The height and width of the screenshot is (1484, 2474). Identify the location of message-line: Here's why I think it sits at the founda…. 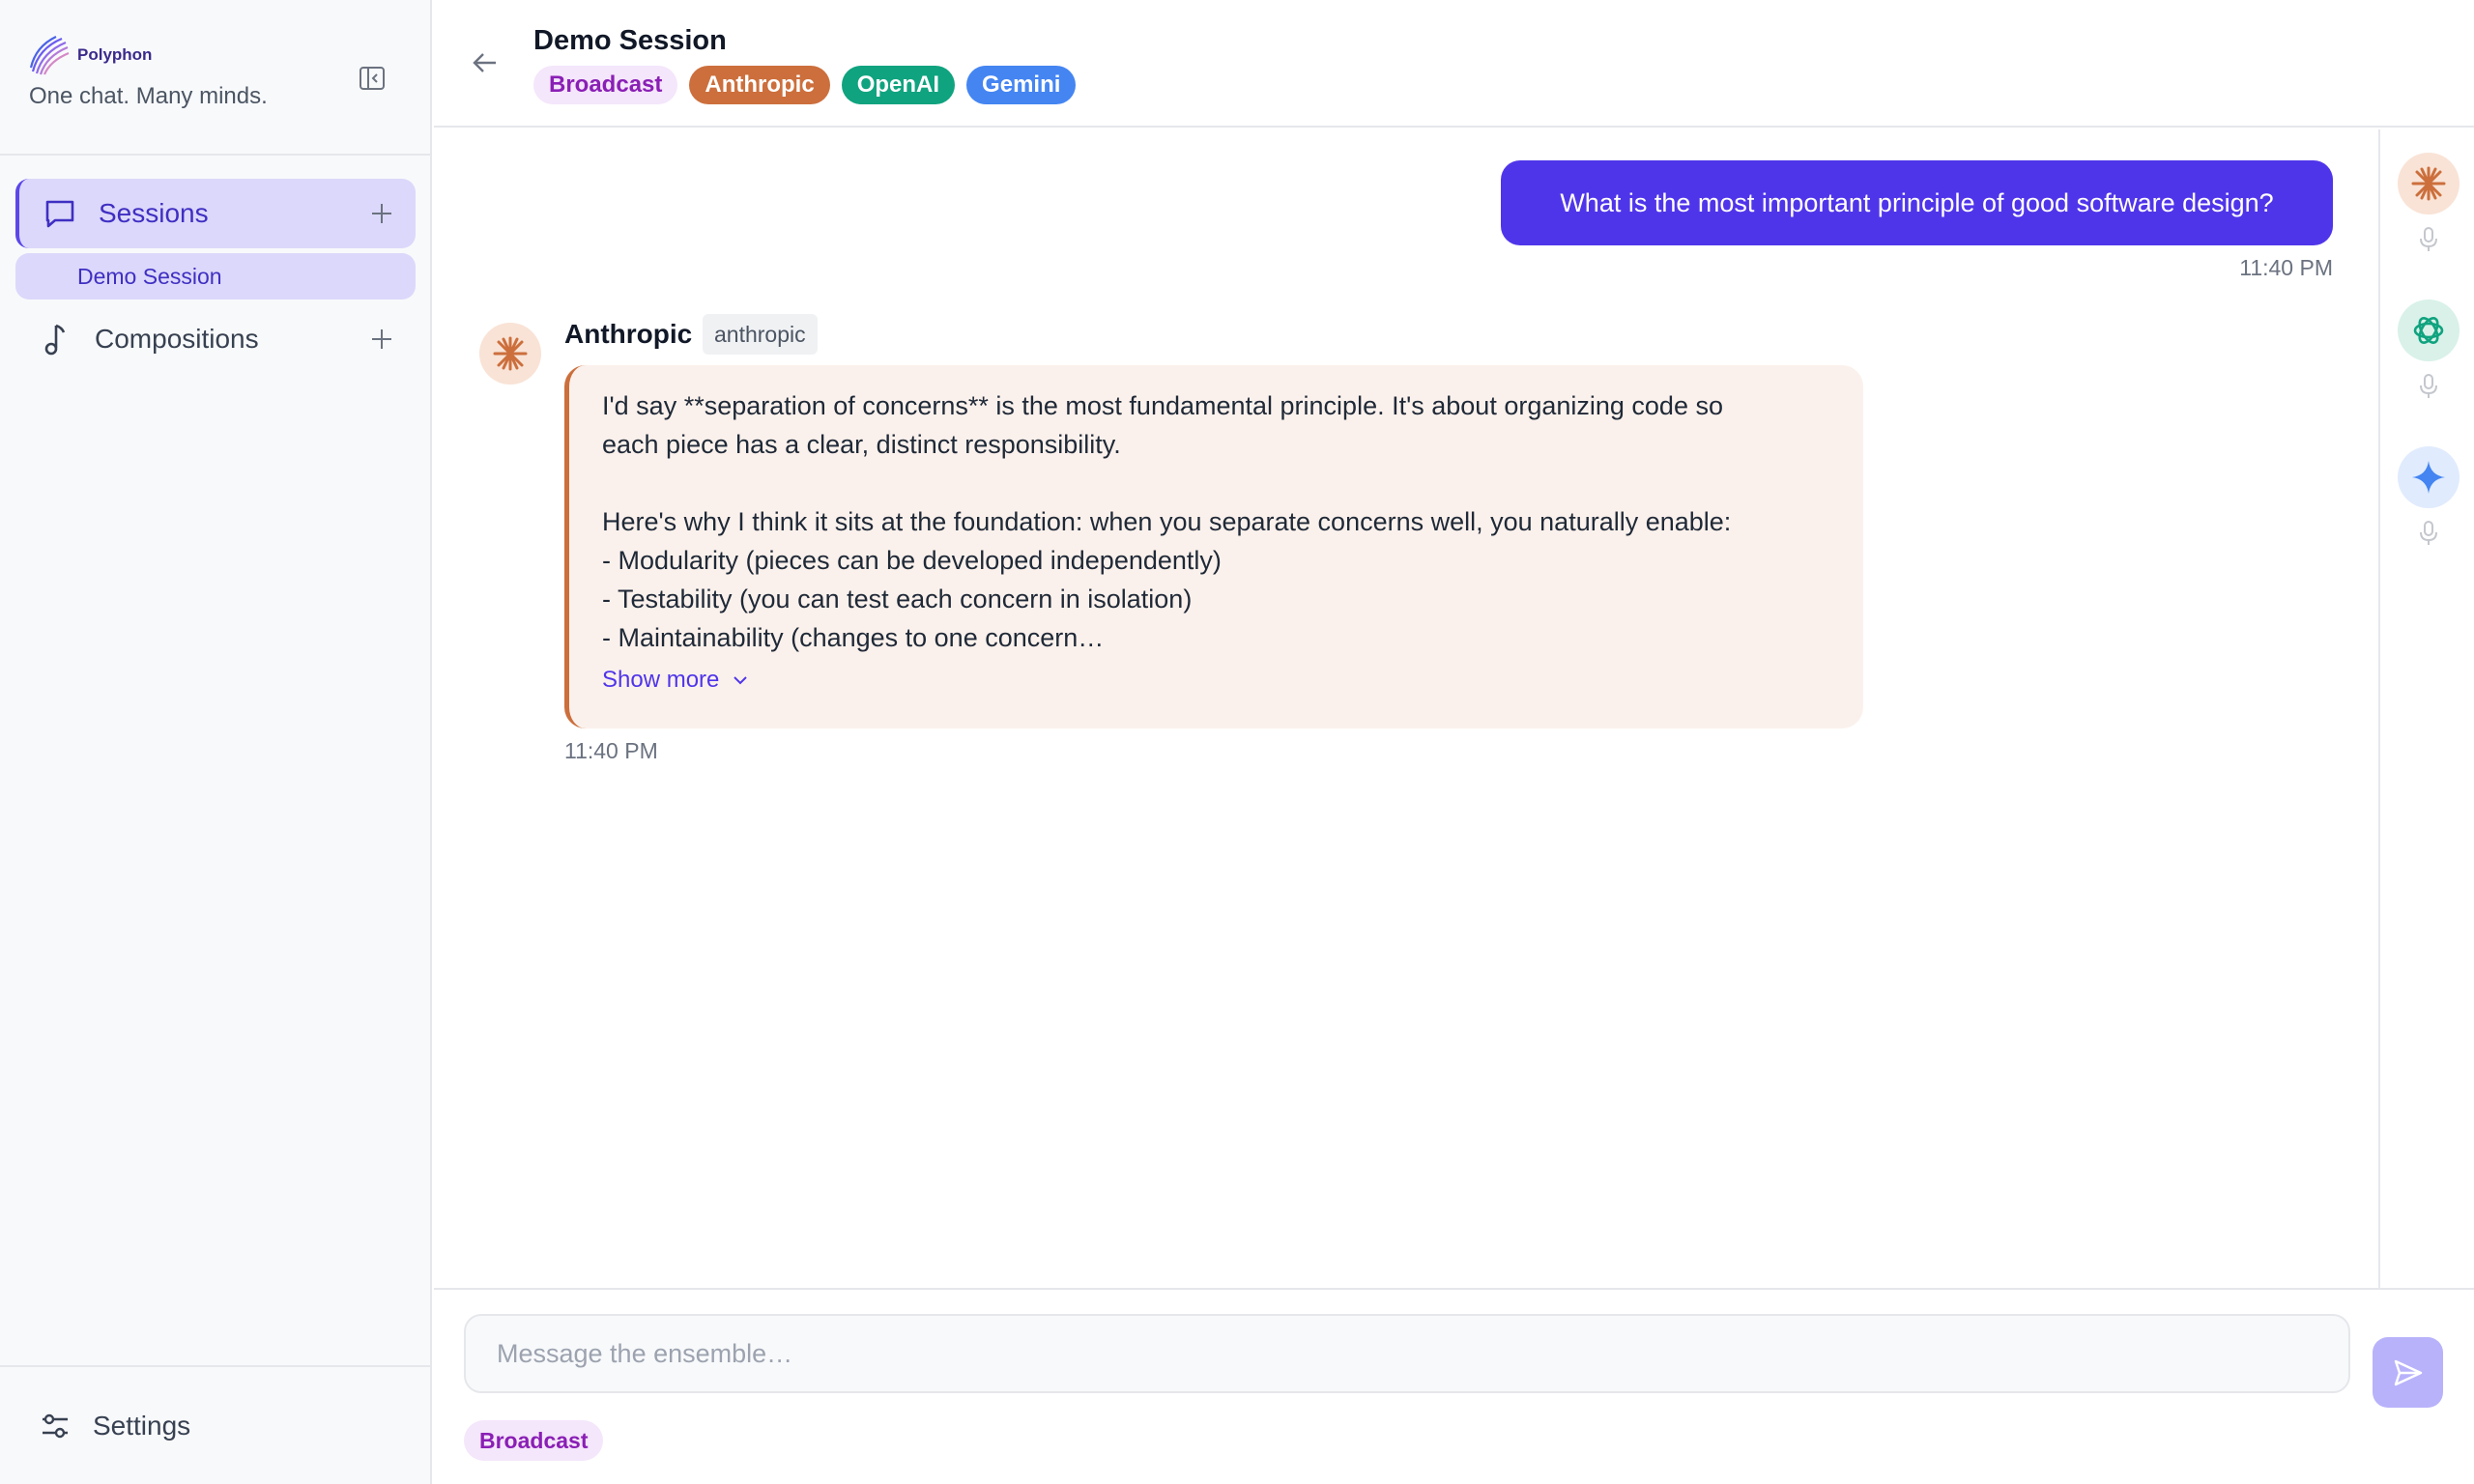
(1167, 521).